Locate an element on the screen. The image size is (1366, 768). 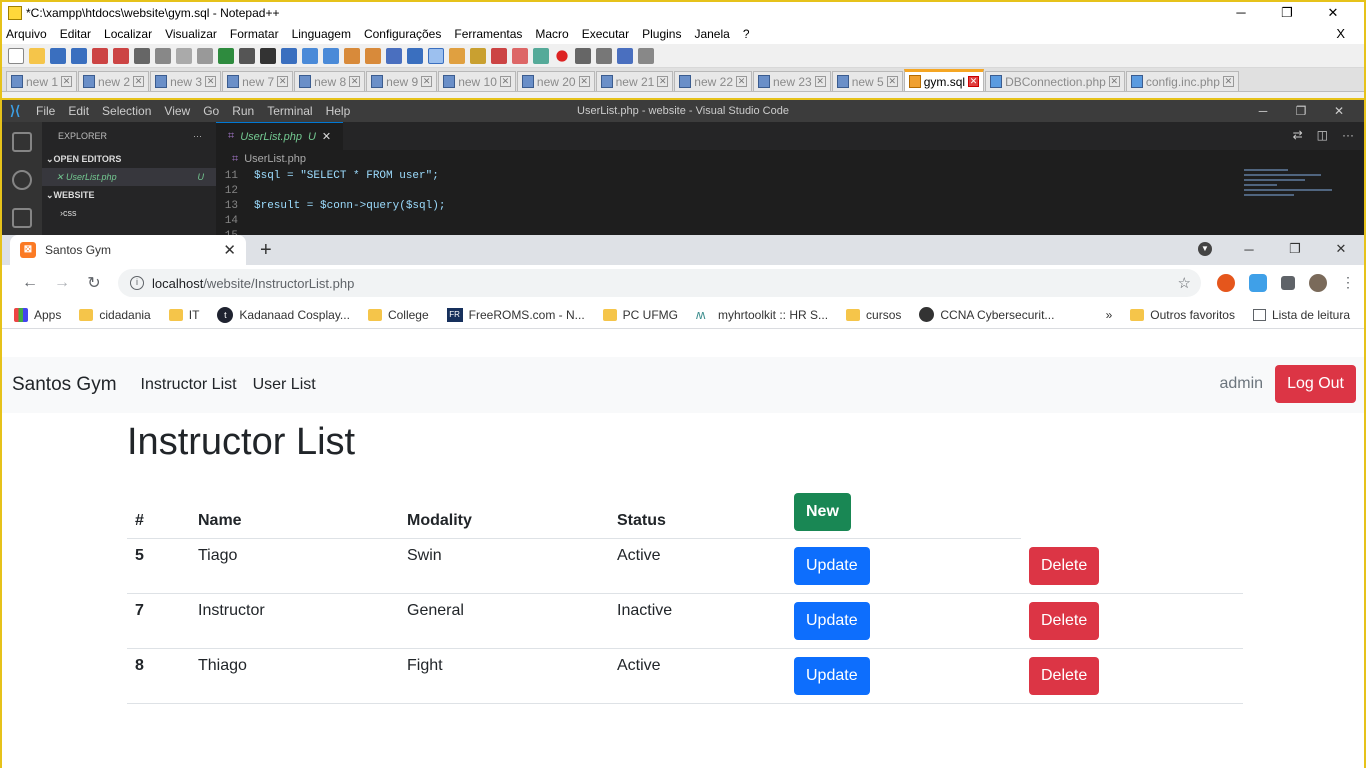
menu-kebab-icon: ⋮ is located at coordinates (1348, 283).